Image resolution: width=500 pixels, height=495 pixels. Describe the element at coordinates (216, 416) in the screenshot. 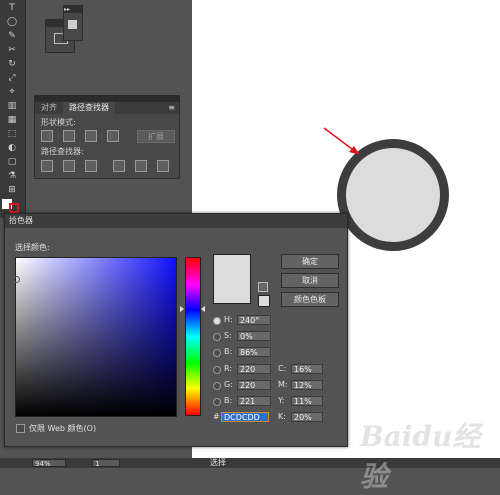

I see `hex-label: #` at that location.